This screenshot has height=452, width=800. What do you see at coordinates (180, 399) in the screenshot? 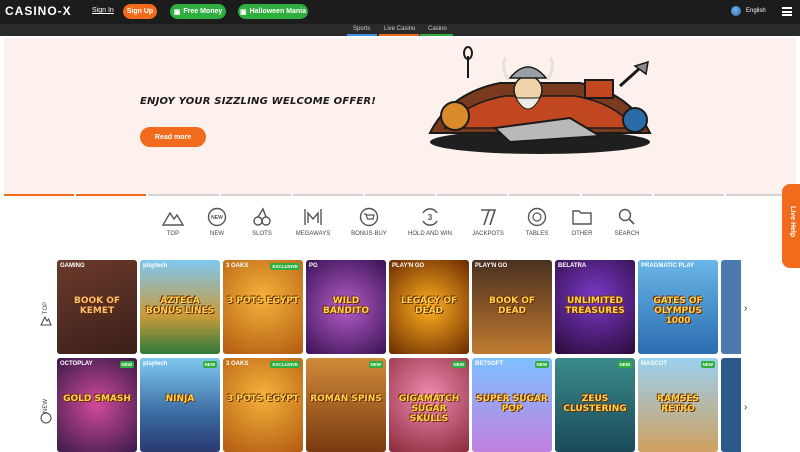
I see `game-title: NINJA` at bounding box center [180, 399].